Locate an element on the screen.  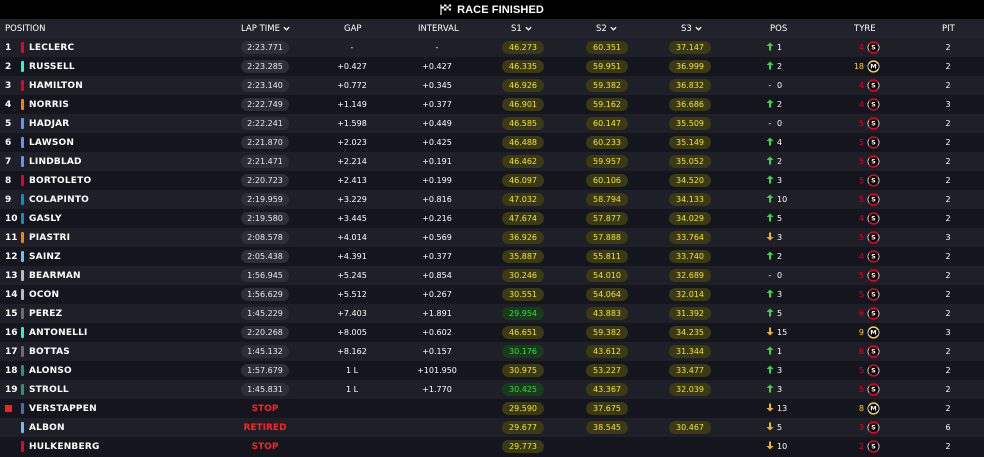
driver-name: HADJAR is located at coordinates (49, 123).